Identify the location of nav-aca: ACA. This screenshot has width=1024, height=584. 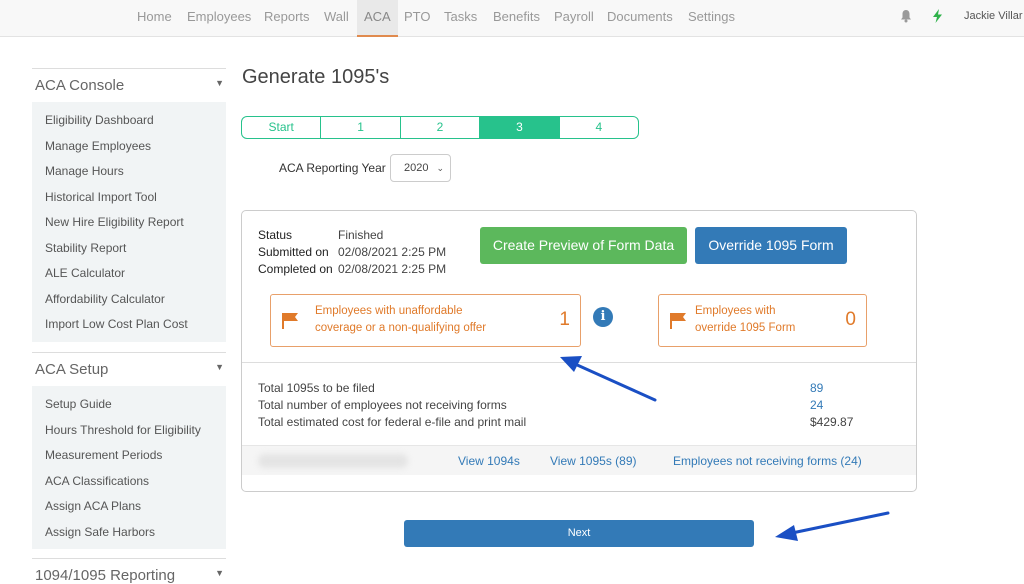
(377, 18).